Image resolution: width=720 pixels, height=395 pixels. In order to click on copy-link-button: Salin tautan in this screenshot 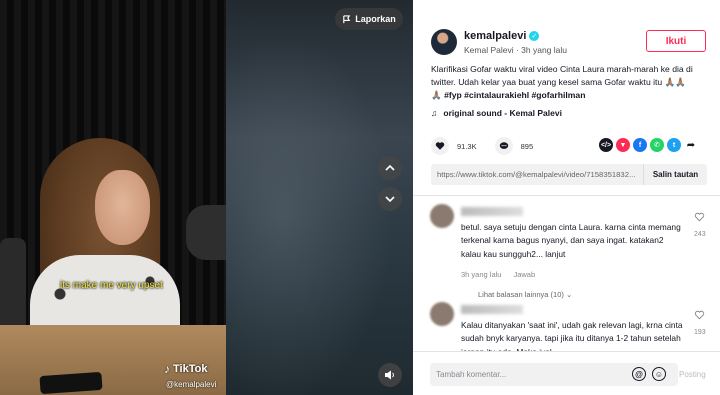, I will do `click(675, 174)`.